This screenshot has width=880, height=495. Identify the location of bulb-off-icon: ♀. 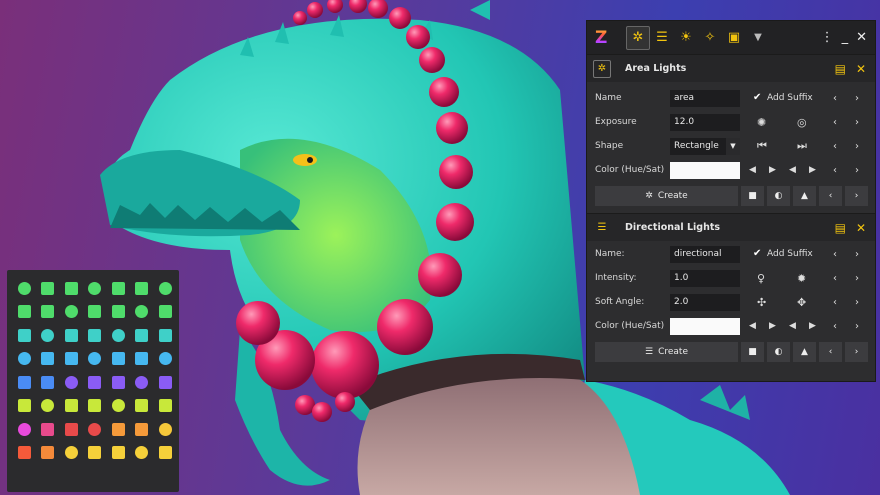
(761, 278).